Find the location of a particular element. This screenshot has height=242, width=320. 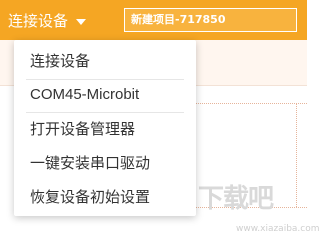

menu-item-open-device-manager: 打开设备管理器 is located at coordinates (105, 129).